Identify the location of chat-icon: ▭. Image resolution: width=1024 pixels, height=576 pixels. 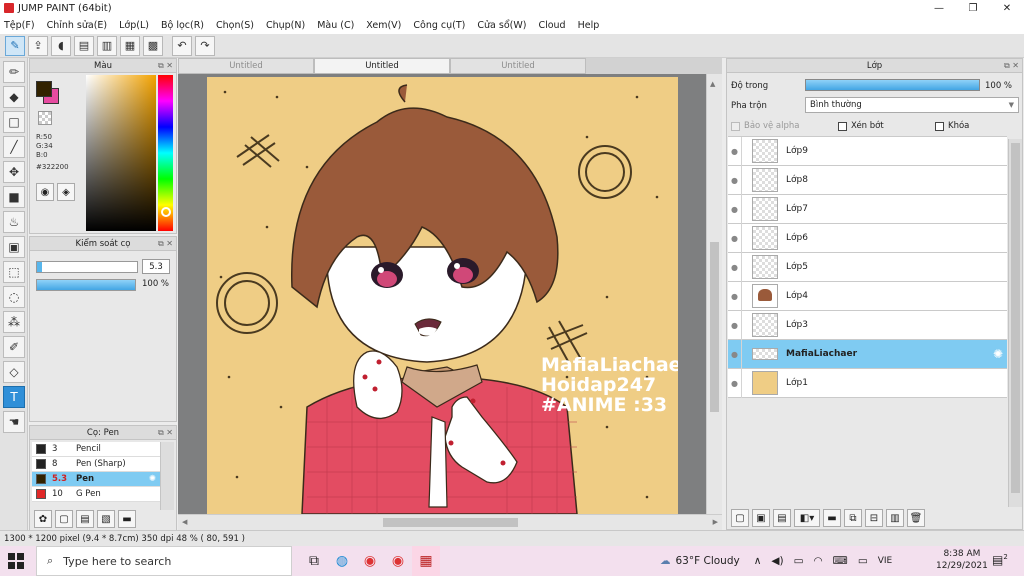
(863, 561).